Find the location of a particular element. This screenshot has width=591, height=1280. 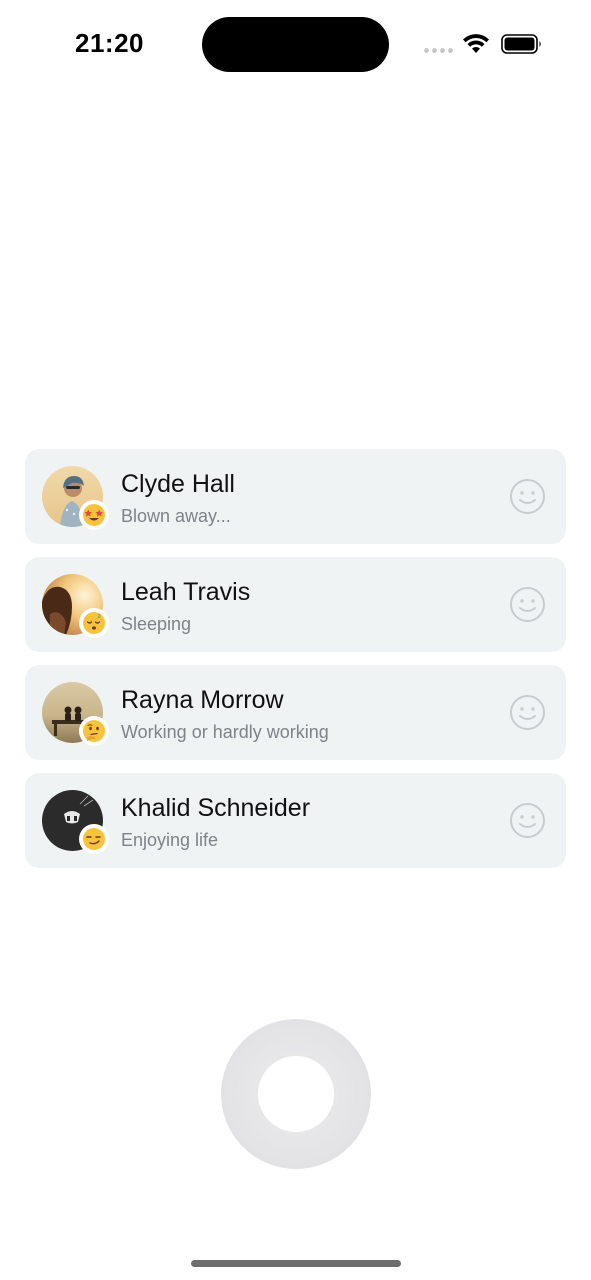

record-button is located at coordinates (296, 1094).